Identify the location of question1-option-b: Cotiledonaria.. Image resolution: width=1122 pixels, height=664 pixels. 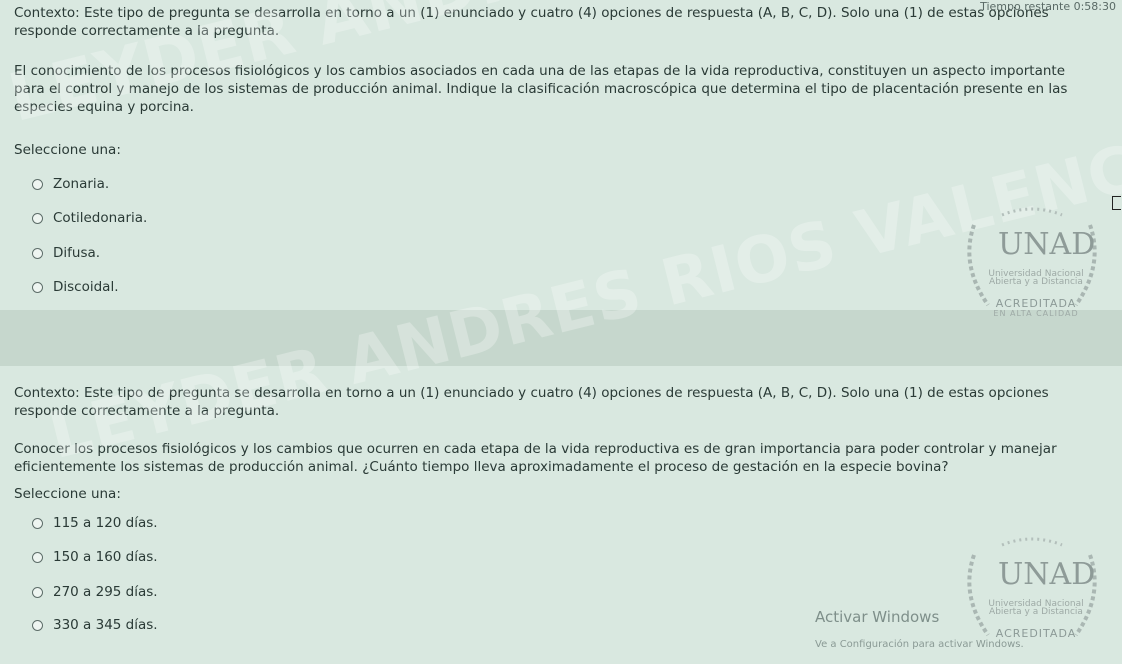
(89, 218).